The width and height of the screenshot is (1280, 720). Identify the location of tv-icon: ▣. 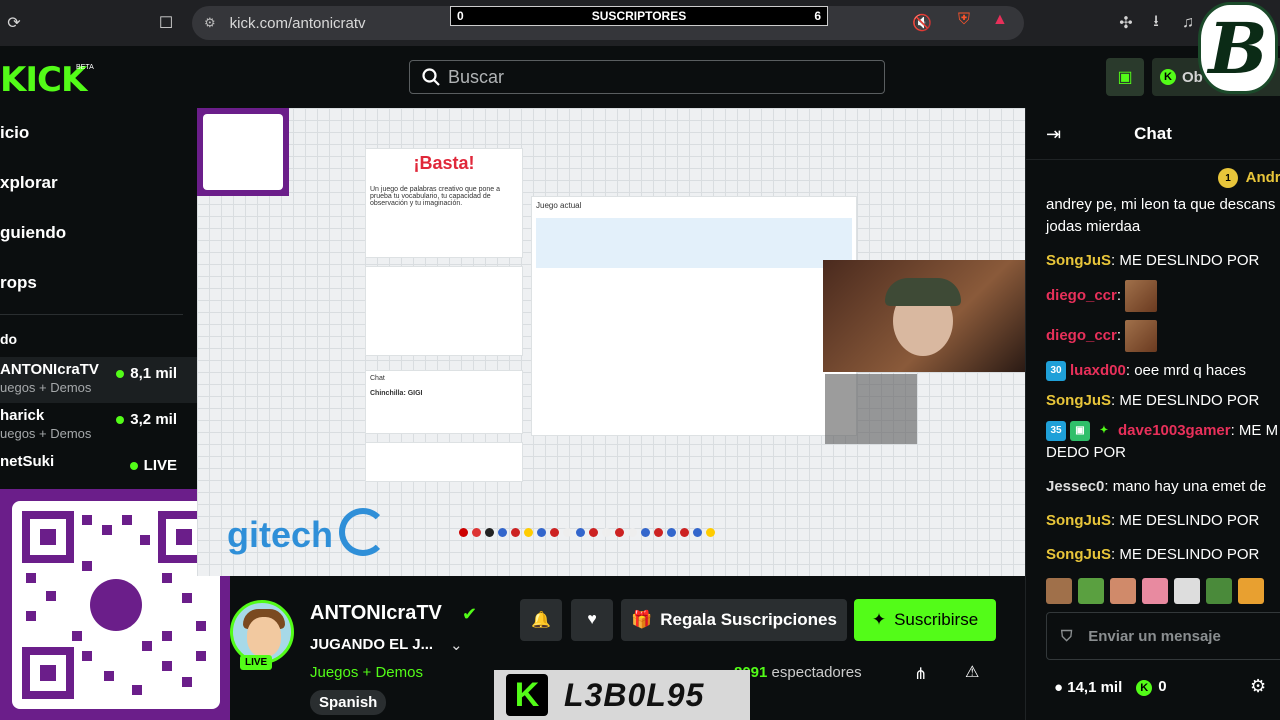
(1125, 77).